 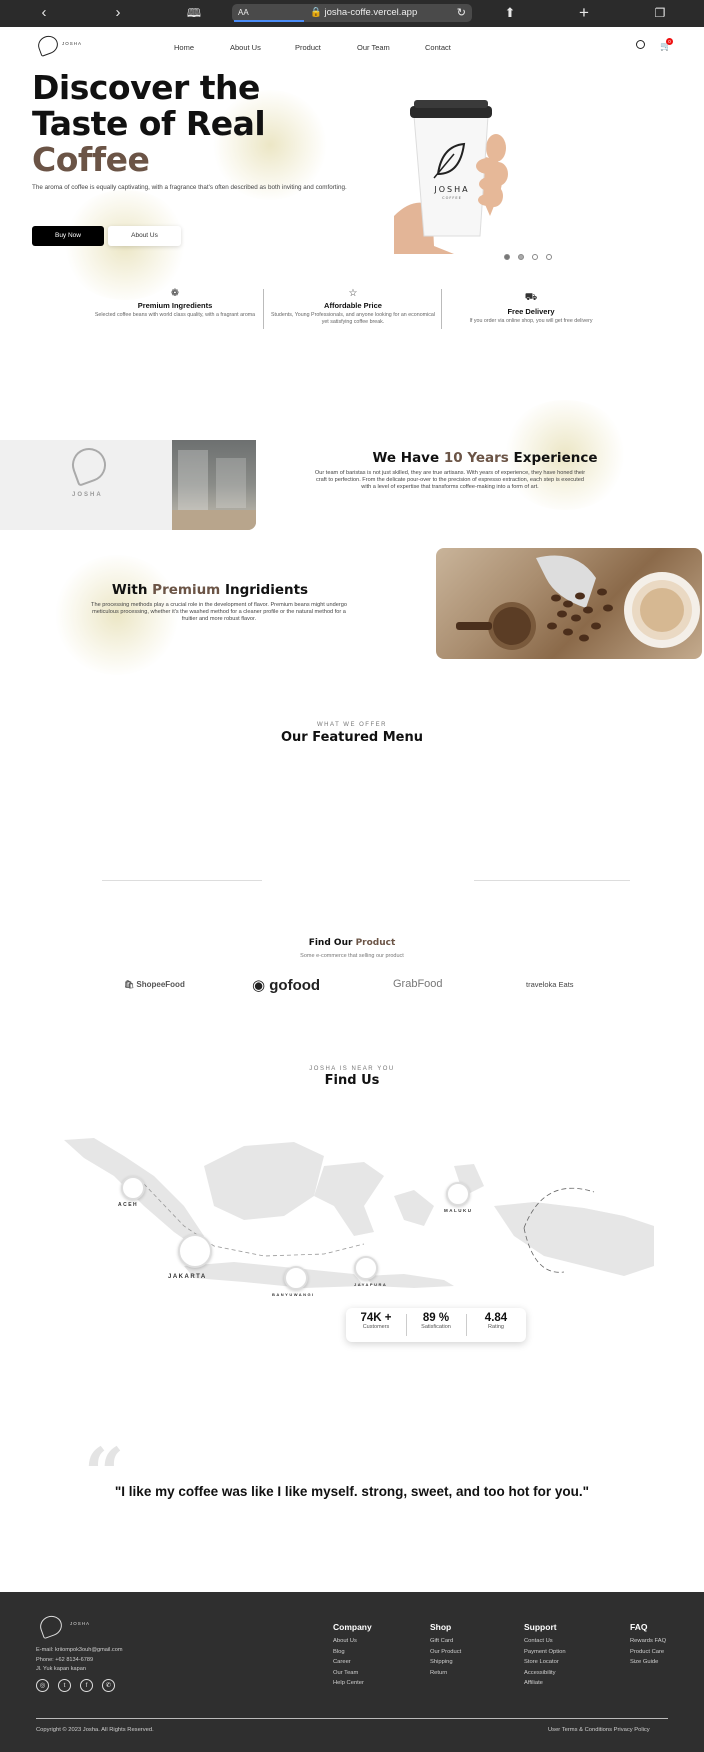 What do you see at coordinates (352, 1673) in the screenshot?
I see `footer-link: Our Team` at bounding box center [352, 1673].